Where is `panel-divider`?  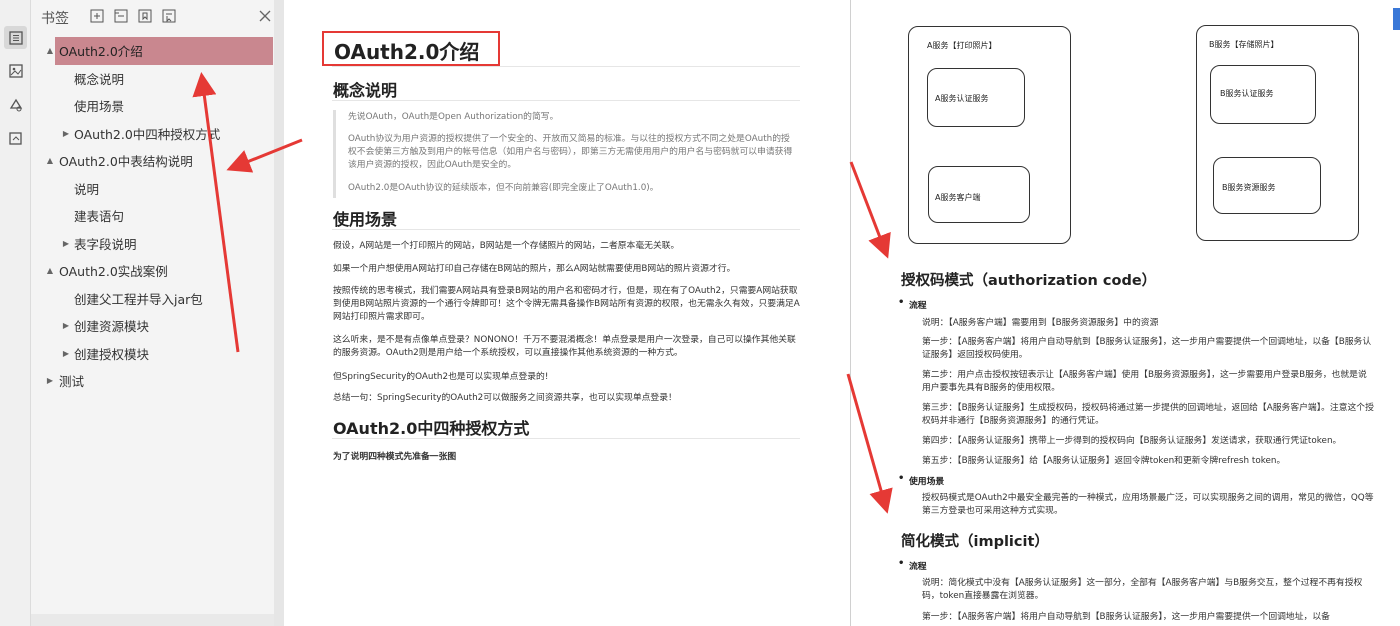 panel-divider is located at coordinates (279, 313).